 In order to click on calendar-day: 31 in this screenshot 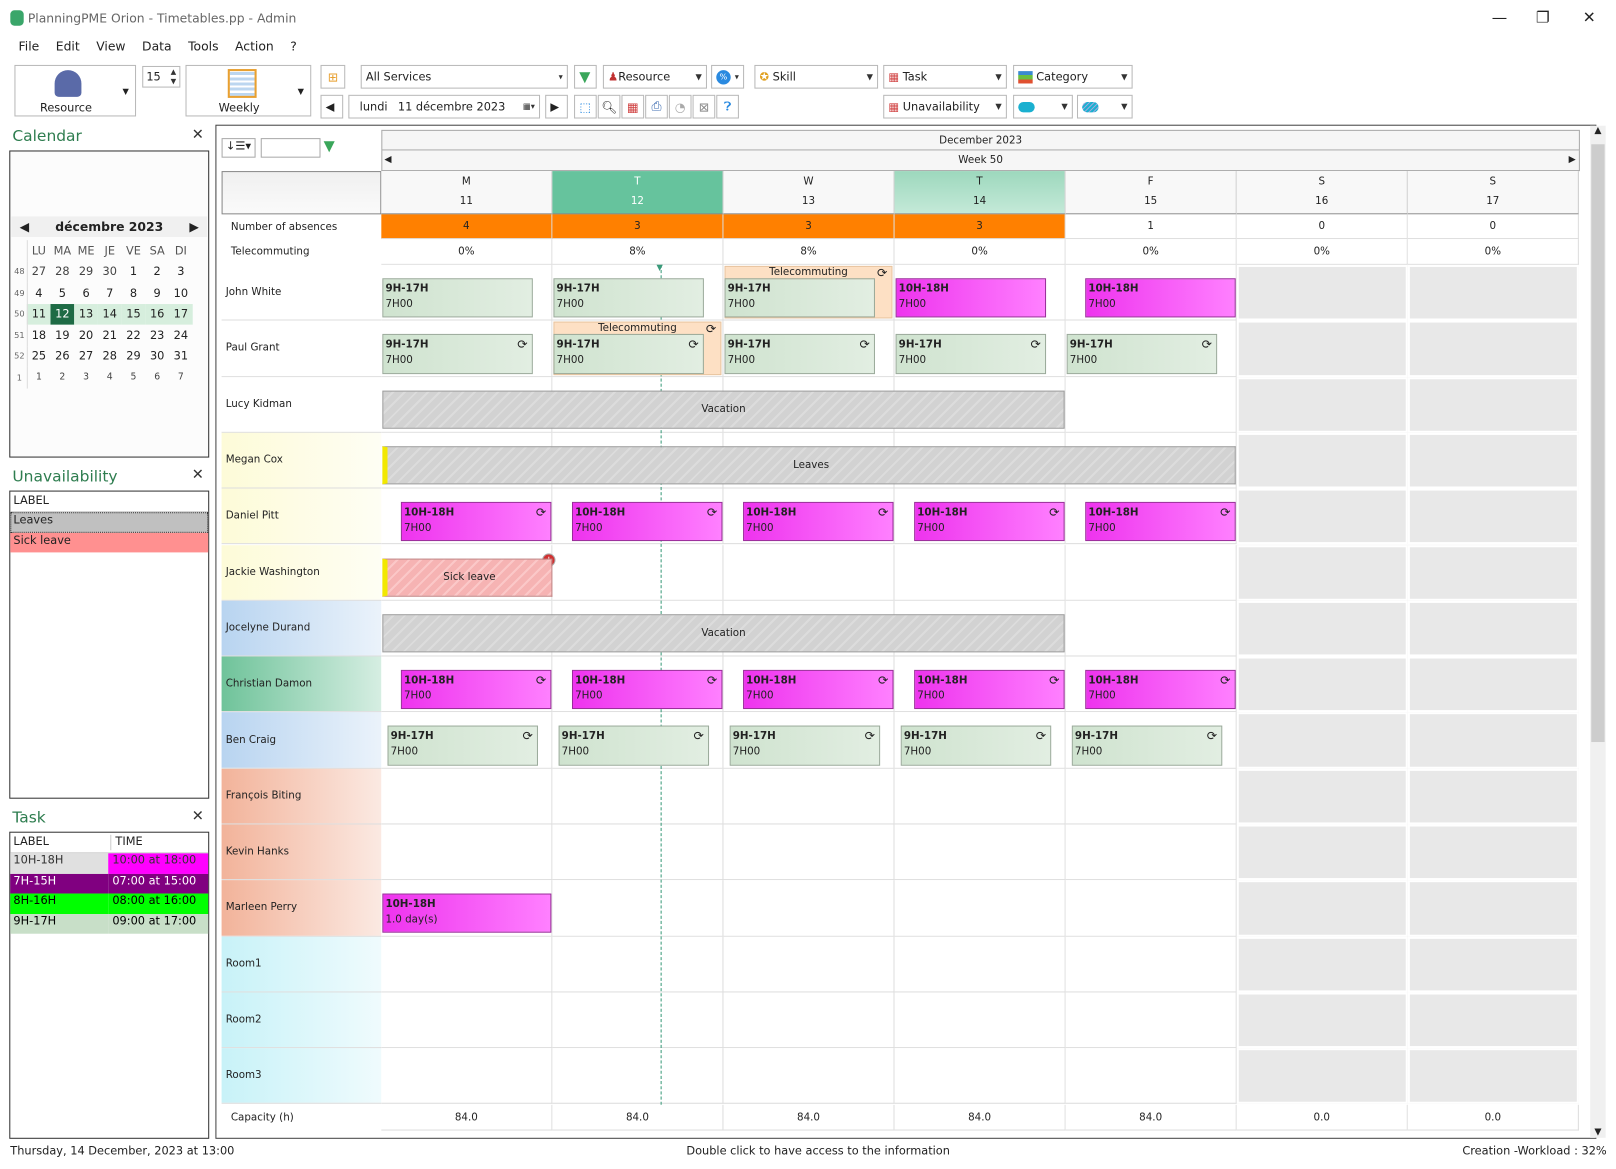, I will do `click(181, 356)`.